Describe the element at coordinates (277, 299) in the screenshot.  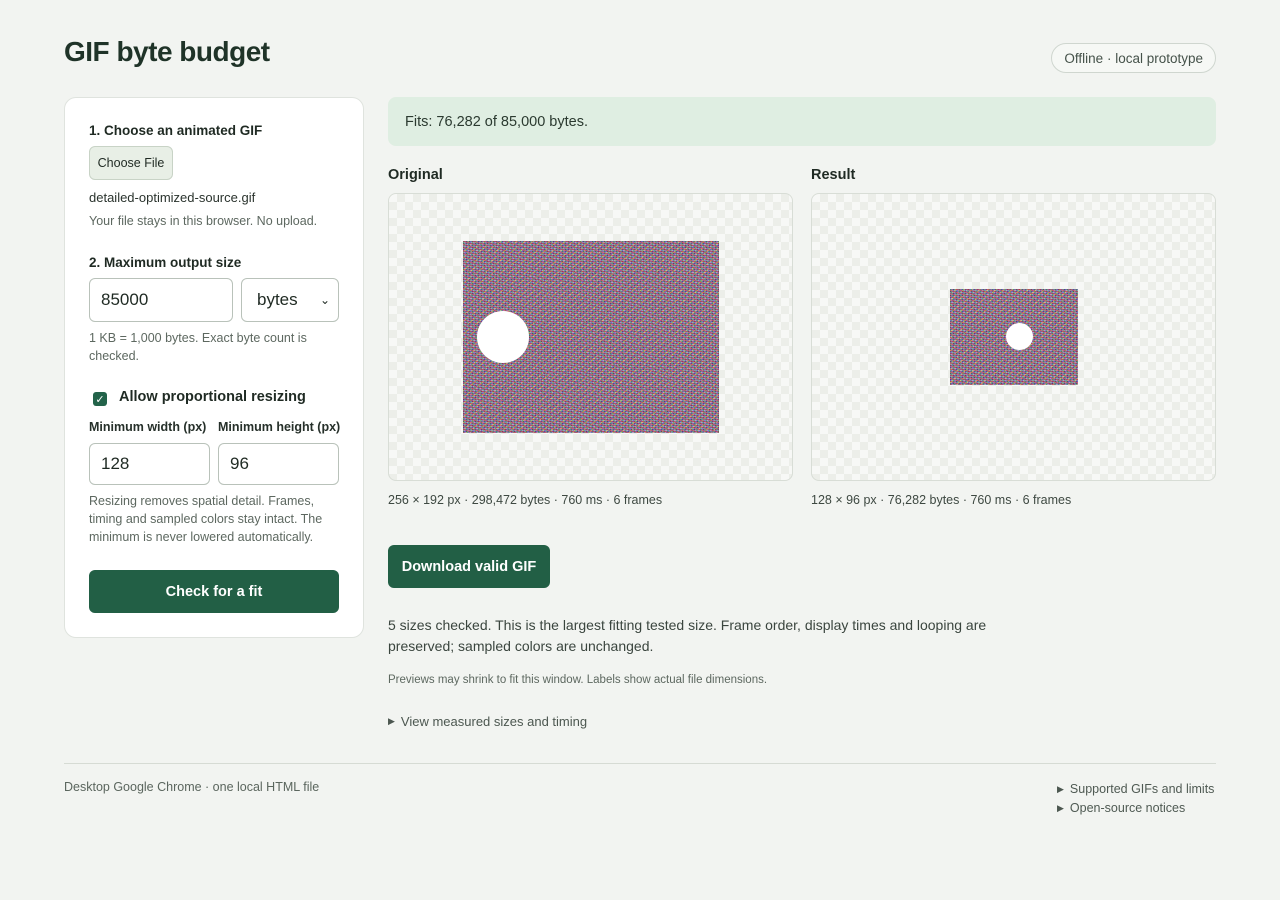
I see `unit-select-value: bytes` at that location.